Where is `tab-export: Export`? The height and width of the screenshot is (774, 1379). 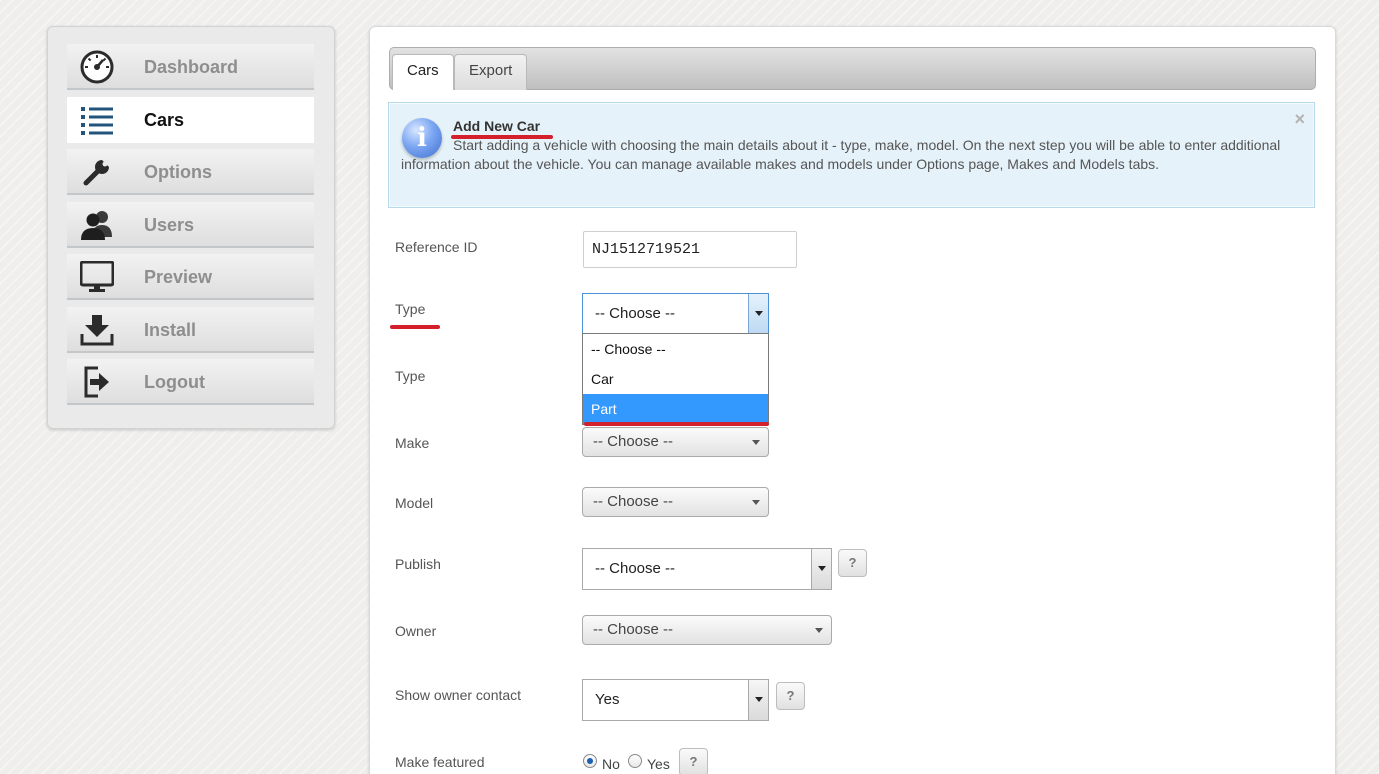 tab-export: Export is located at coordinates (491, 72).